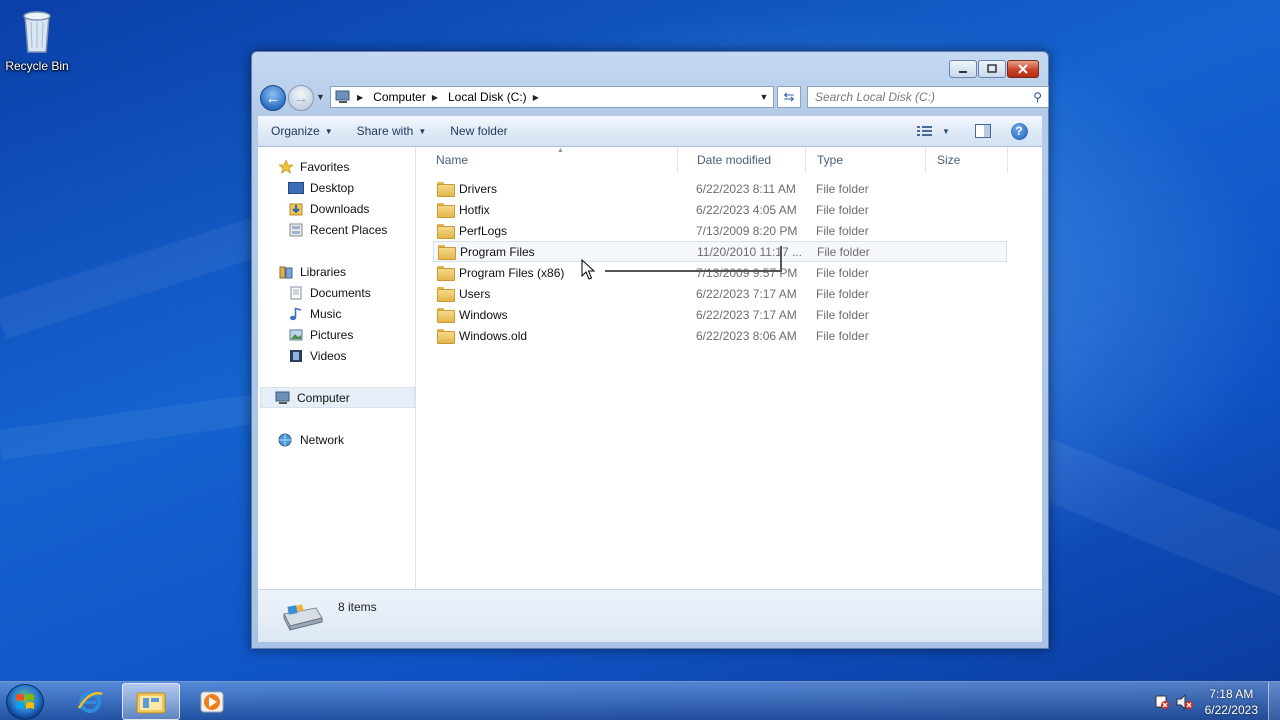  I want to click on local-disk-drive-icon, so click(303, 617).